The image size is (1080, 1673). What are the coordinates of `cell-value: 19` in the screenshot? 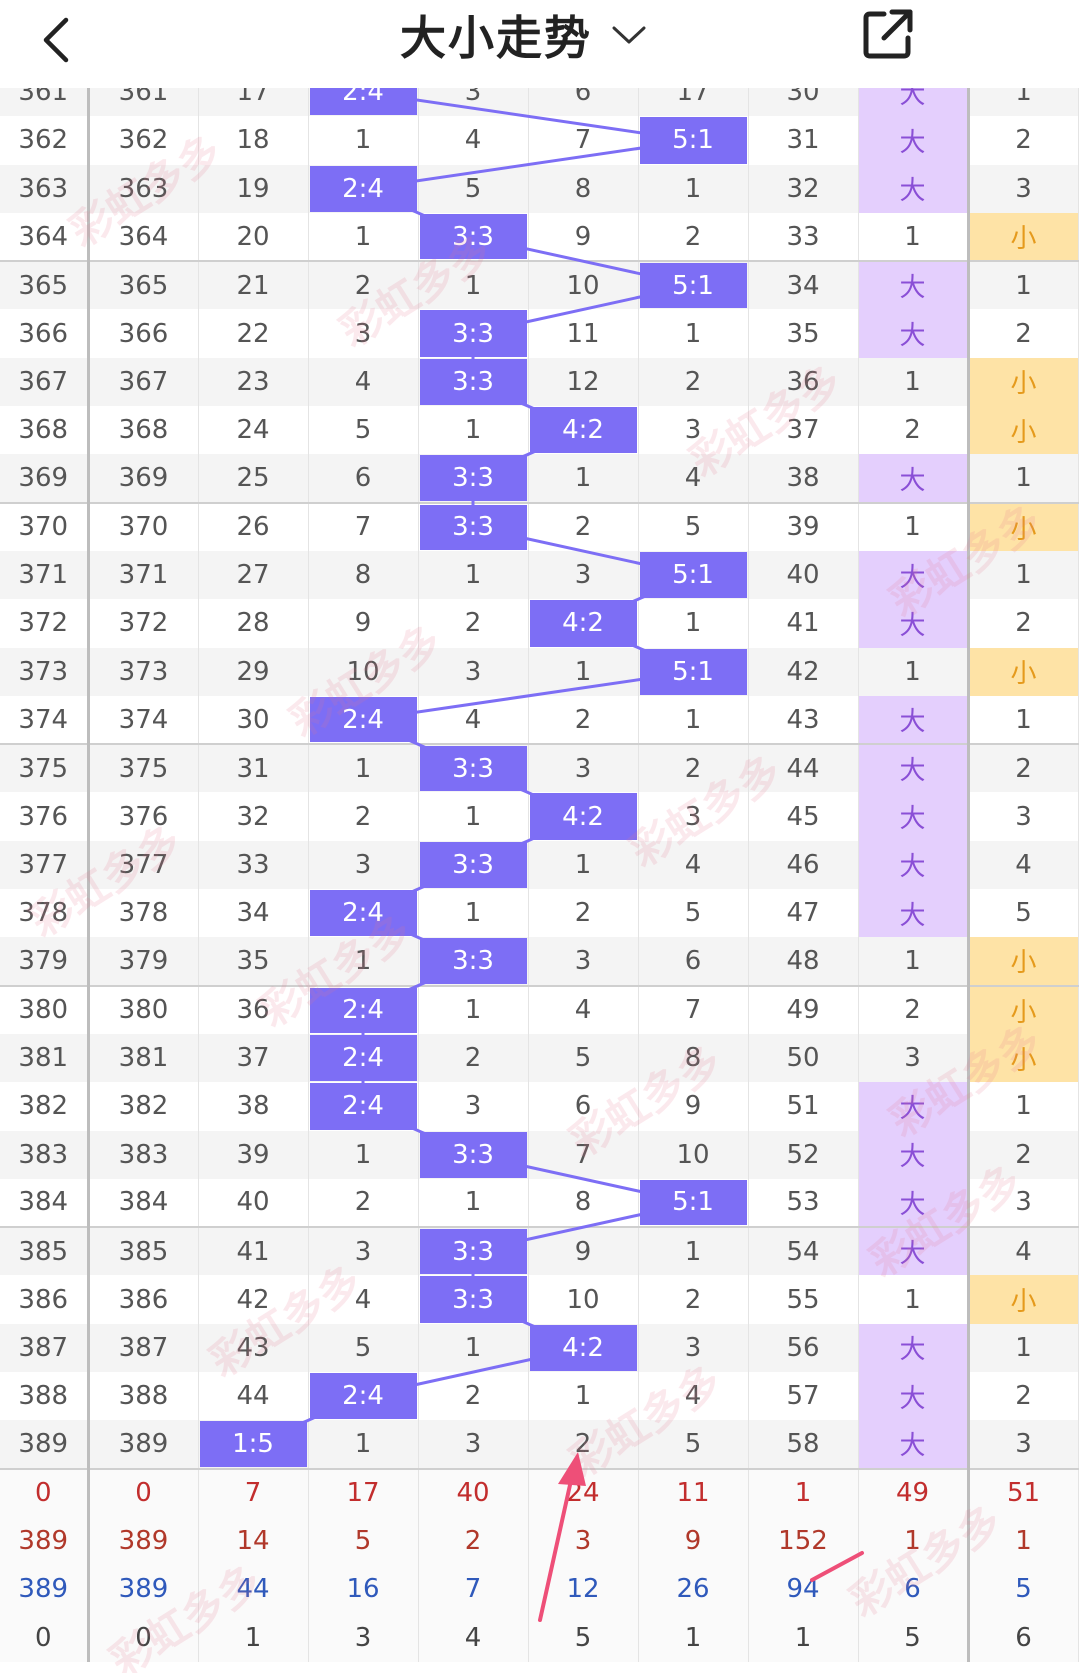 It's located at (253, 188).